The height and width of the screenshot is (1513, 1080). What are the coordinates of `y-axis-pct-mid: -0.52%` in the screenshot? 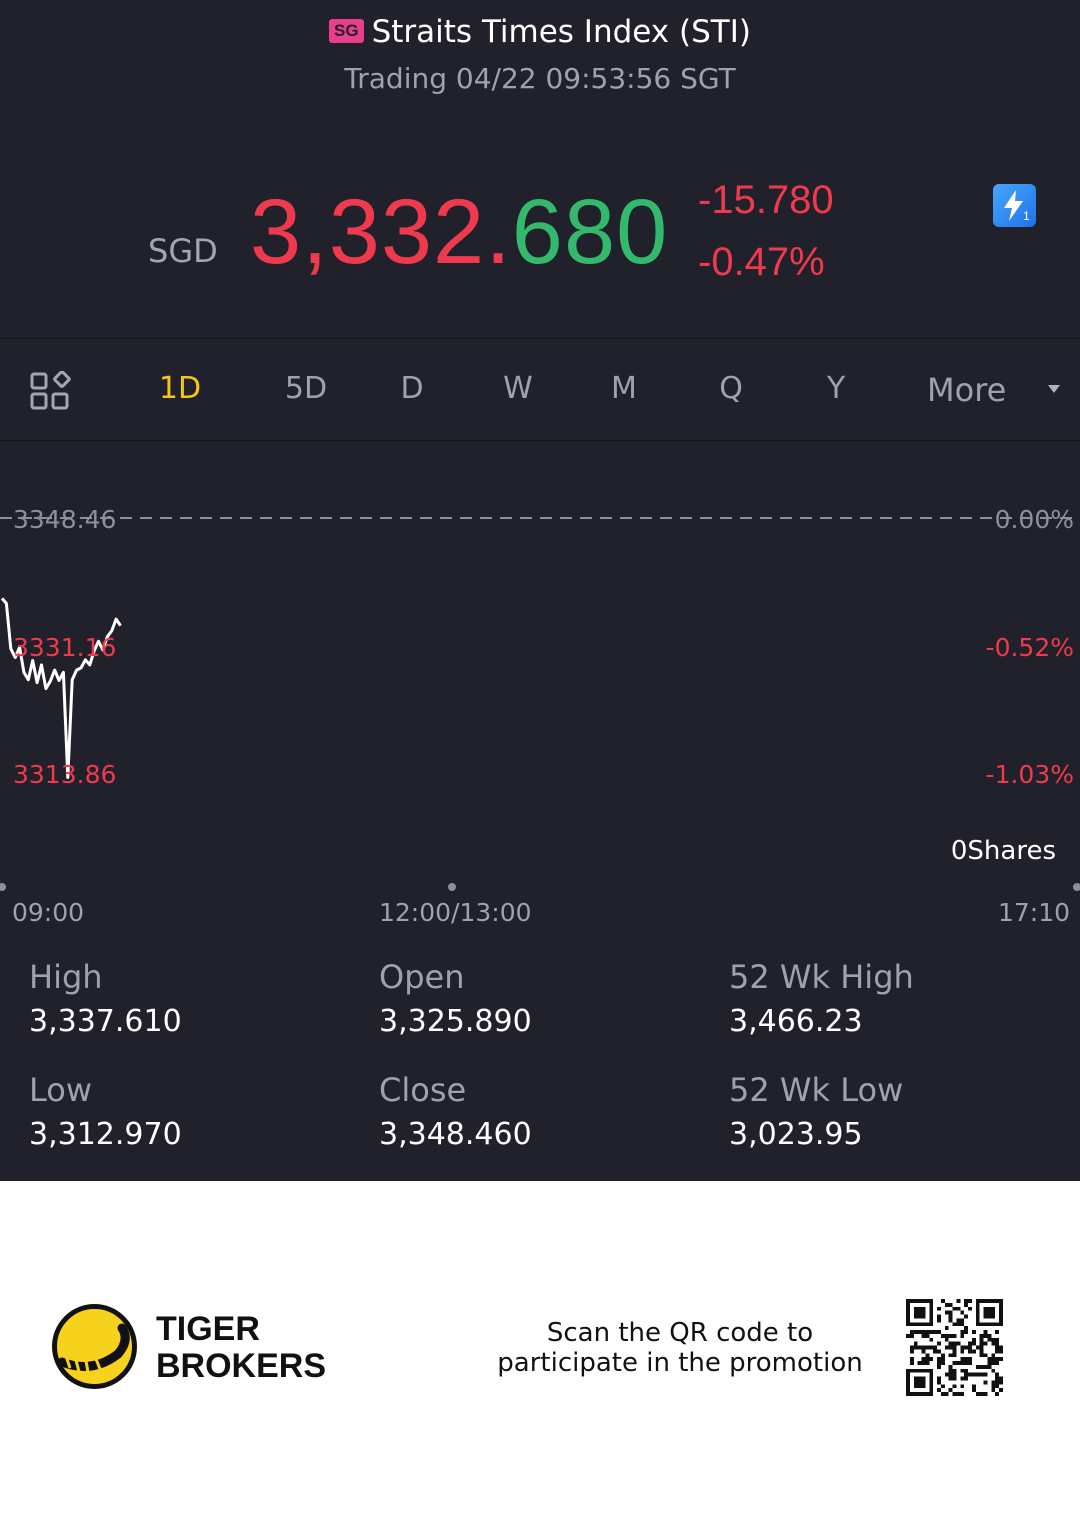 It's located at (1029, 647).